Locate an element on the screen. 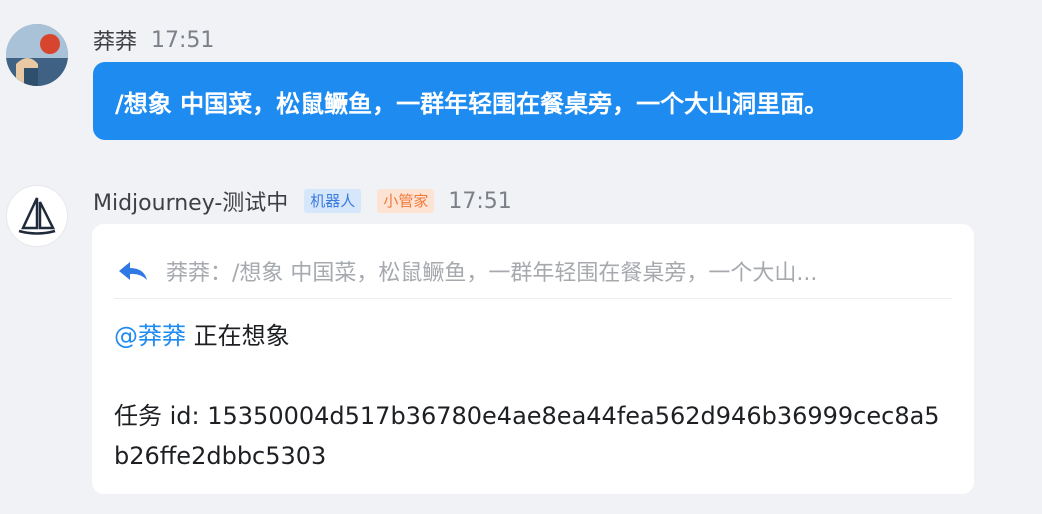 Image resolution: width=1042 pixels, height=514 pixels. sailboat-logo is located at coordinates (37, 216).